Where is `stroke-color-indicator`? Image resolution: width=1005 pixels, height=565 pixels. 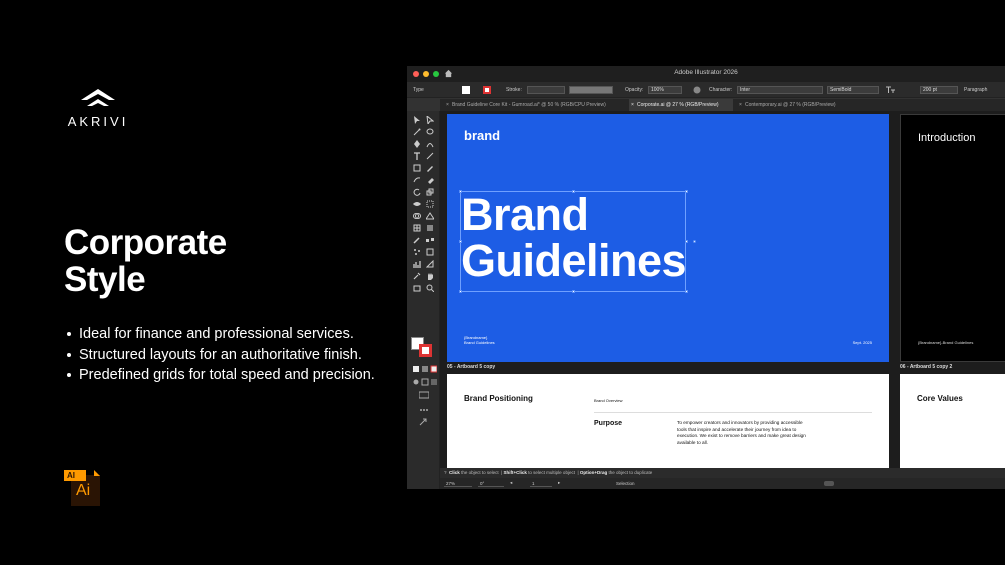 stroke-color-indicator is located at coordinates (425, 350).